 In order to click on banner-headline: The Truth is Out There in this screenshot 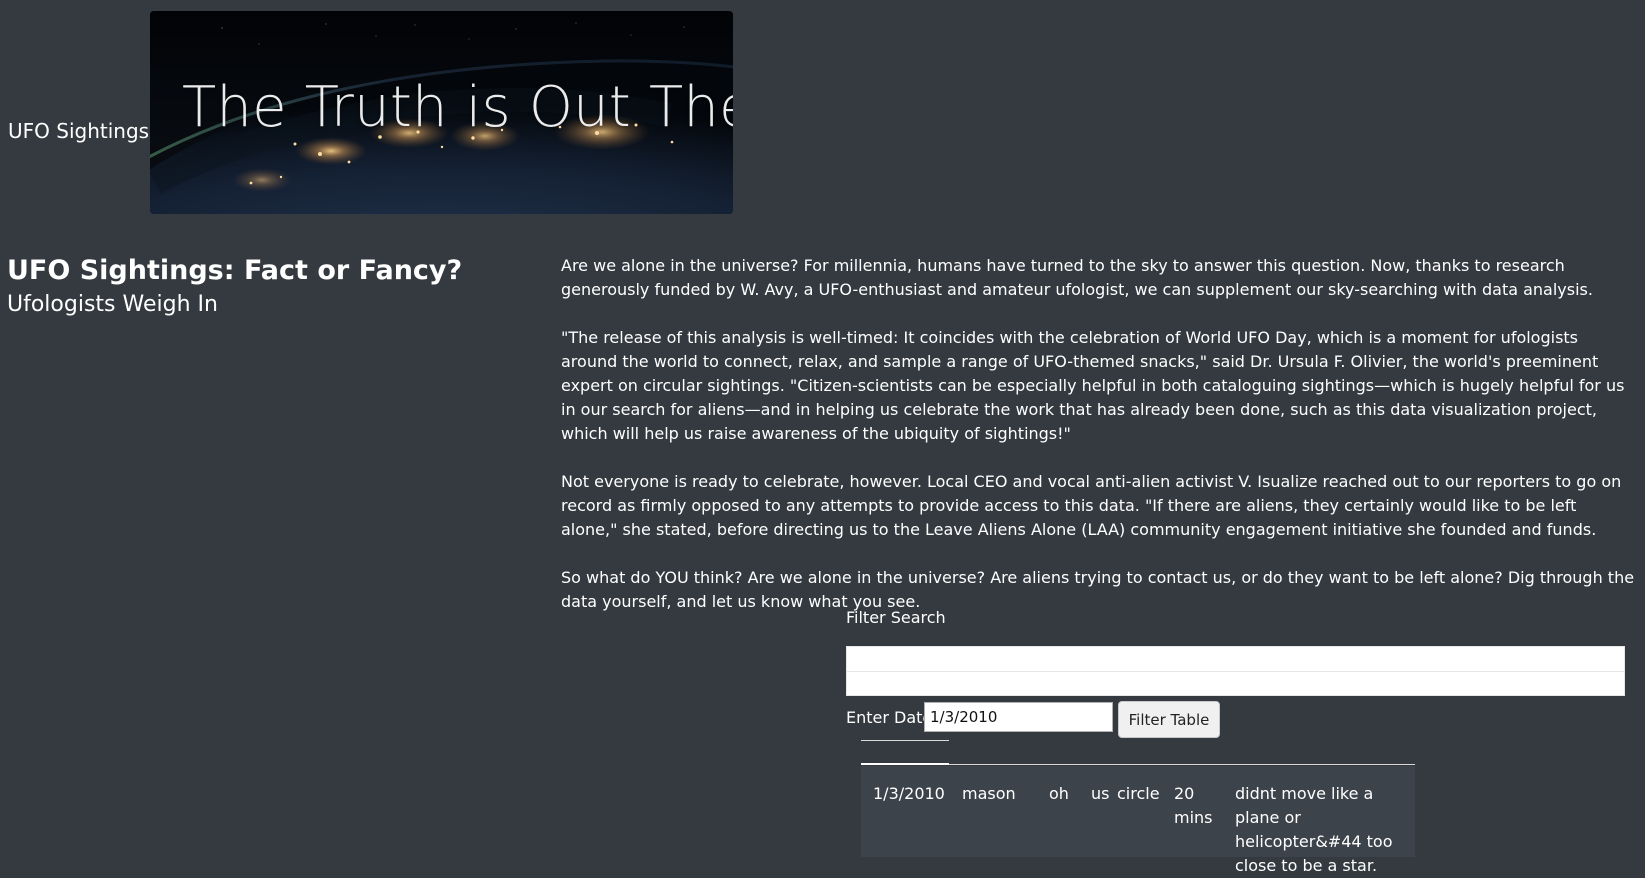, I will do `click(457, 107)`.